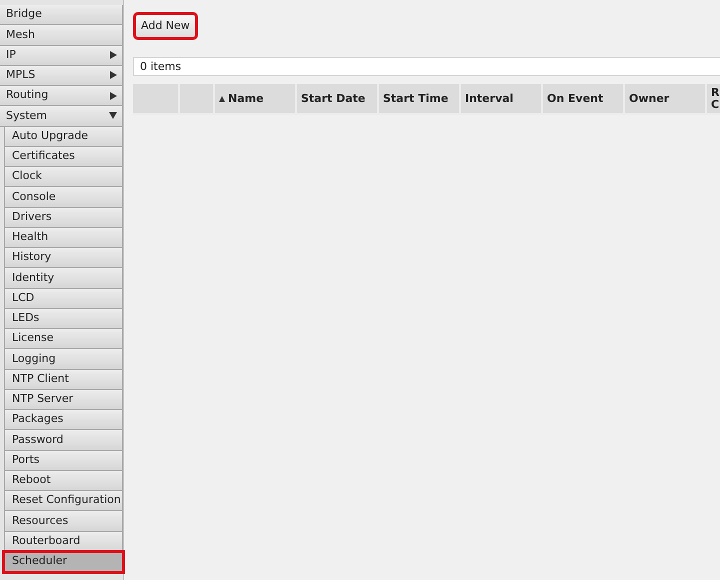 Image resolution: width=720 pixels, height=580 pixels. Describe the element at coordinates (63, 177) in the screenshot. I see `submenu-item: Clock` at that location.